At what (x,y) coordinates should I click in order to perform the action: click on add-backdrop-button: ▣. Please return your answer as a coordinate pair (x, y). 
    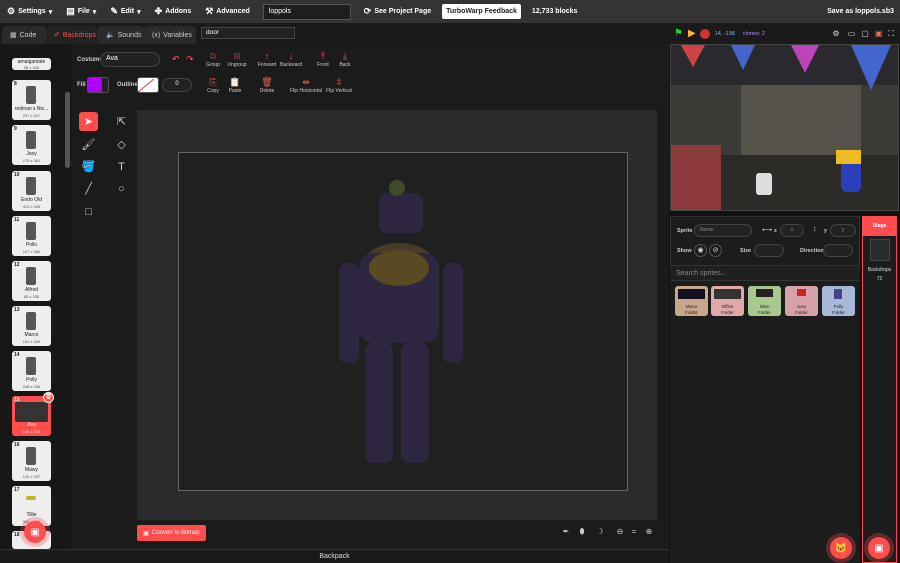
    Looking at the image, I should click on (35, 532).